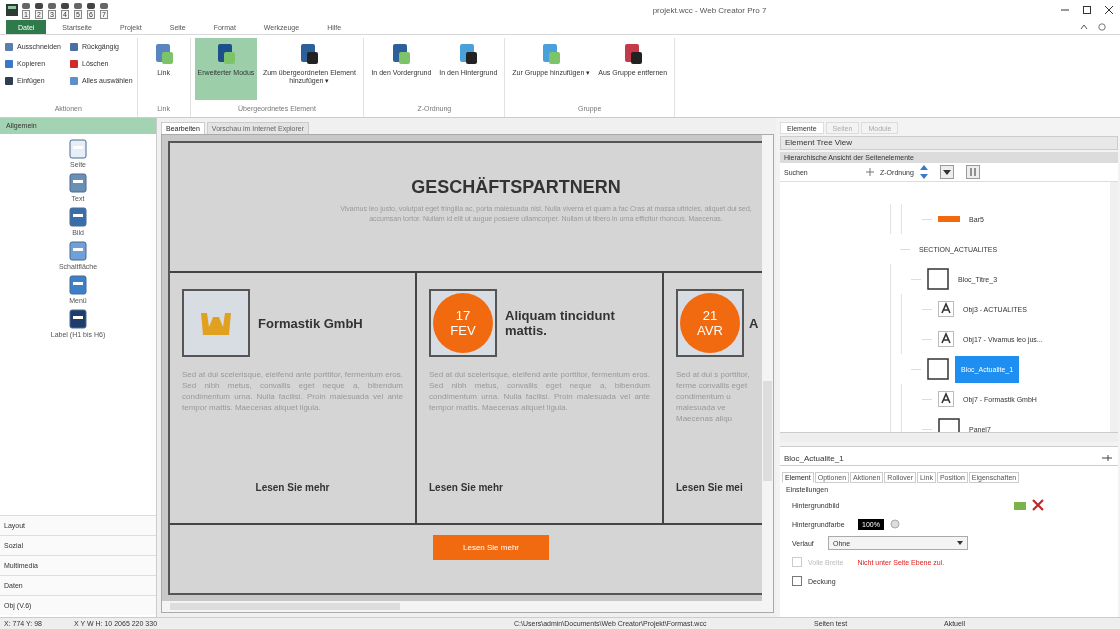 The width and height of the screenshot is (1120, 629). I want to click on section-heading: GESCHÄFTSPARTNERN, so click(516, 187).